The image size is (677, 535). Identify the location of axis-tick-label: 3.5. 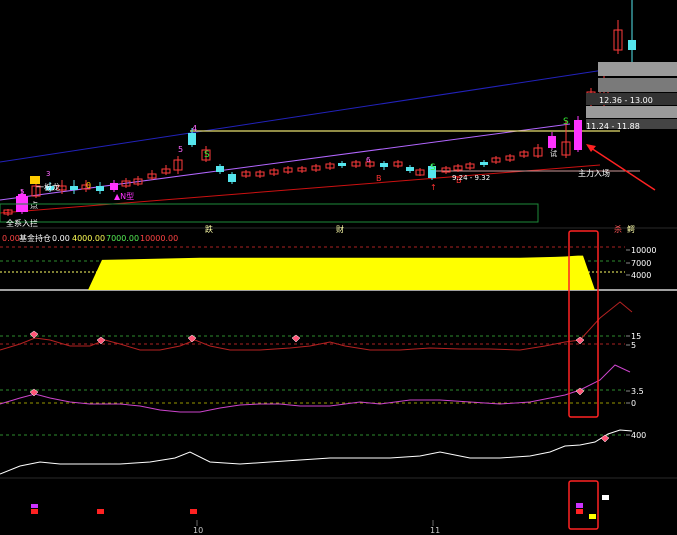
(637, 391).